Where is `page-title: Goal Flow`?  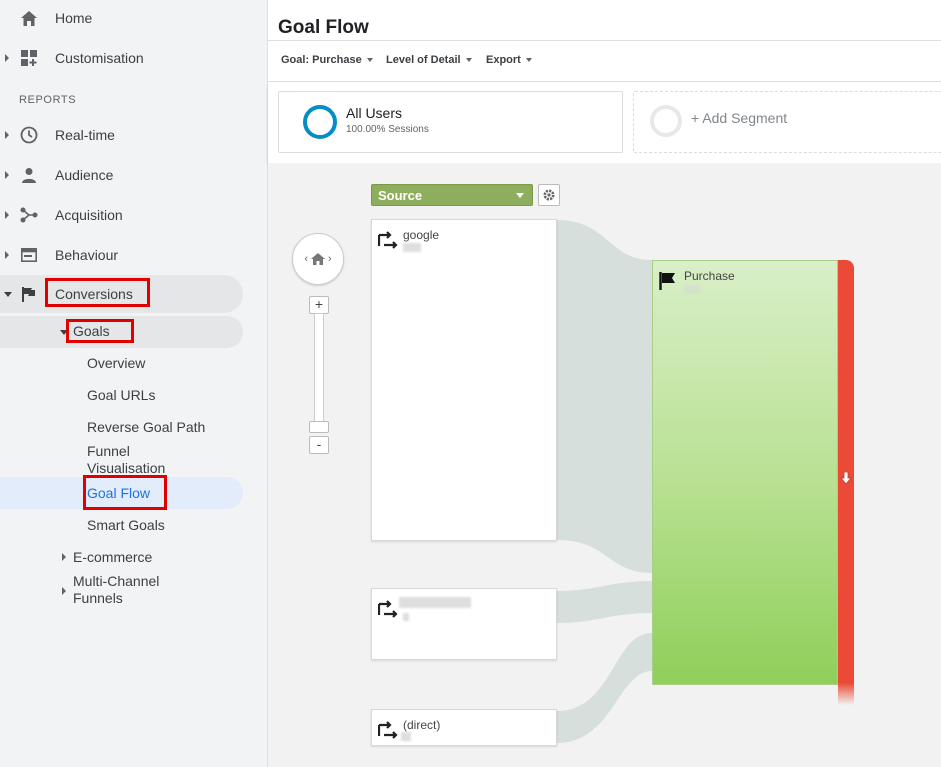
page-title: Goal Flow is located at coordinates (323, 27).